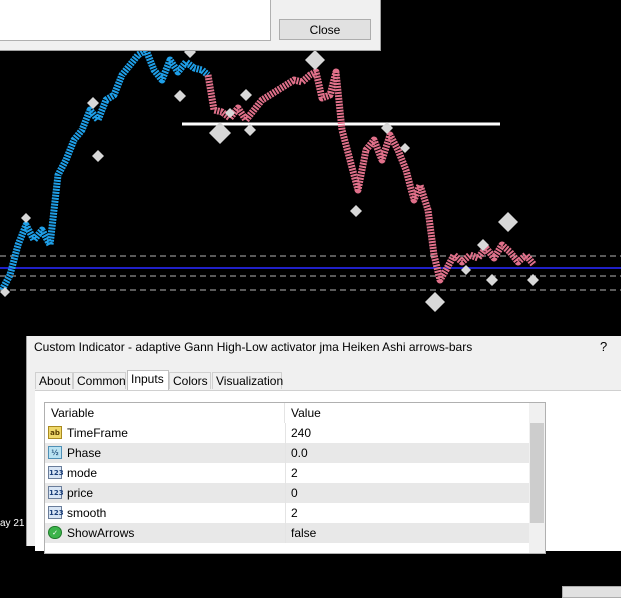 The image size is (621, 598). What do you see at coordinates (55, 532) in the screenshot?
I see `bool-type-icon: ✓` at bounding box center [55, 532].